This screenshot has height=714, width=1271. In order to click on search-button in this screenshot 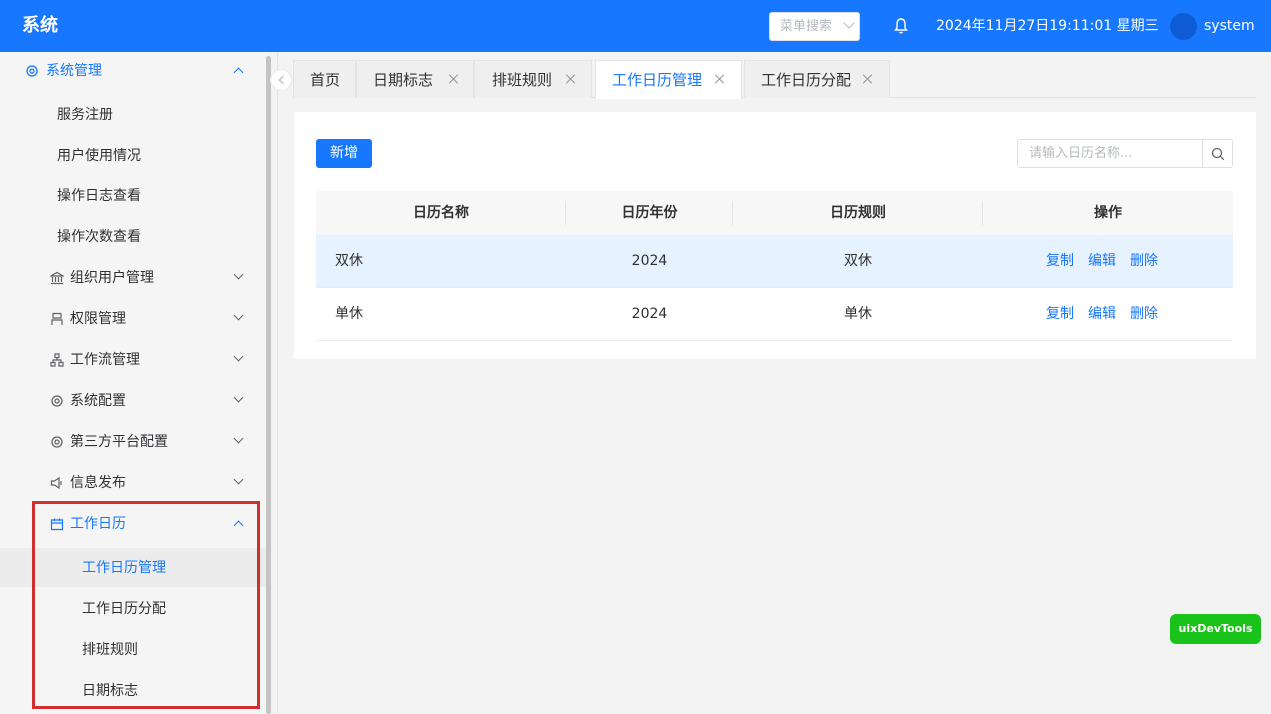, I will do `click(1217, 153)`.